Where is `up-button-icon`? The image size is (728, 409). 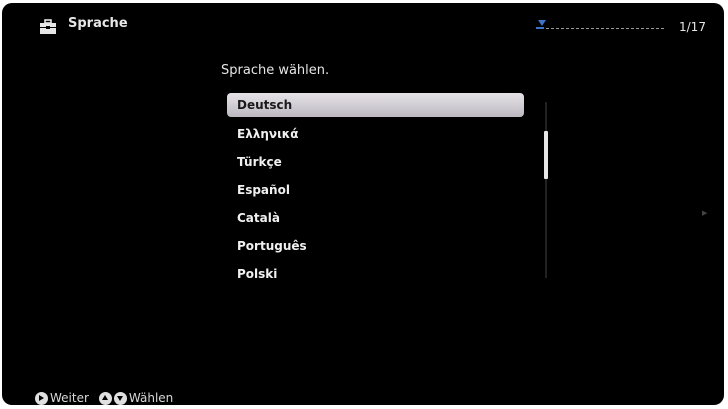
up-button-icon is located at coordinates (105, 398).